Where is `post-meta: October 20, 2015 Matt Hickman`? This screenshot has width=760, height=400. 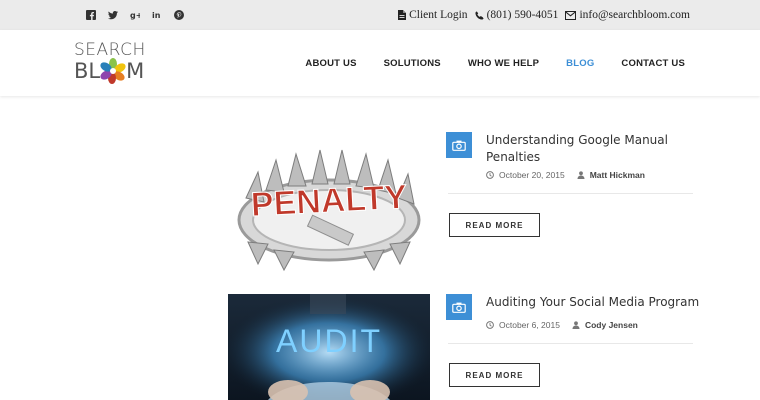 post-meta: October 20, 2015 Matt Hickman is located at coordinates (565, 175).